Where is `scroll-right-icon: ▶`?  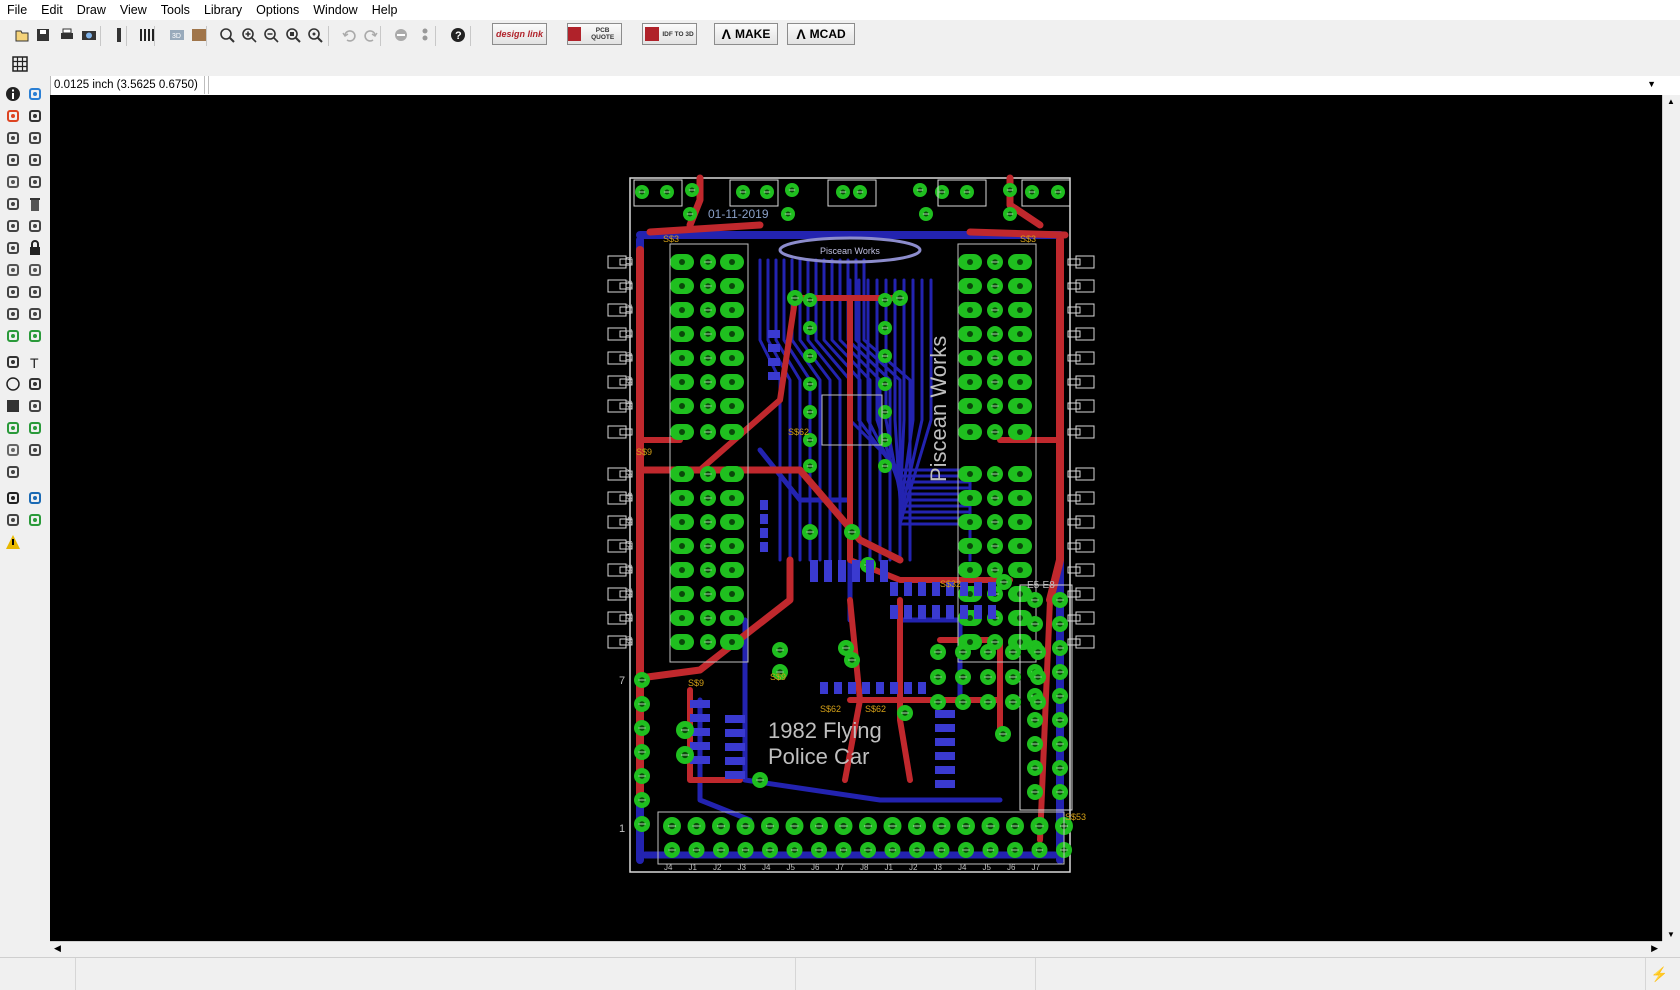
scroll-right-icon: ▶ is located at coordinates (1654, 948).